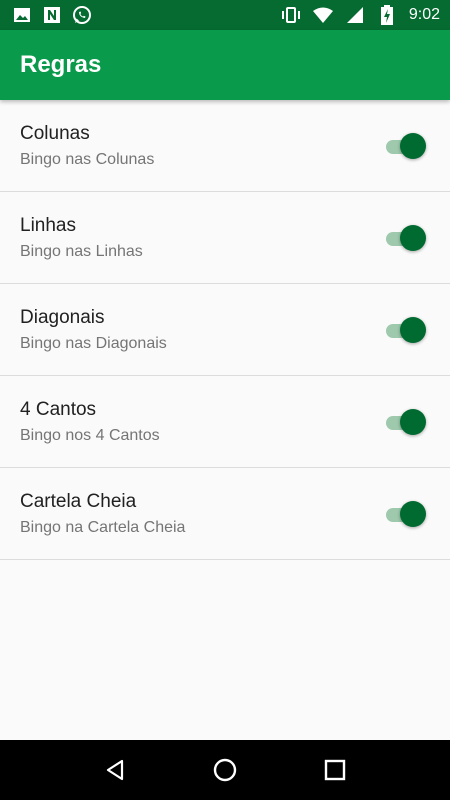 This screenshot has height=800, width=450. What do you see at coordinates (87, 159) in the screenshot?
I see `rule-subtitle: Bingo nas Colunas` at bounding box center [87, 159].